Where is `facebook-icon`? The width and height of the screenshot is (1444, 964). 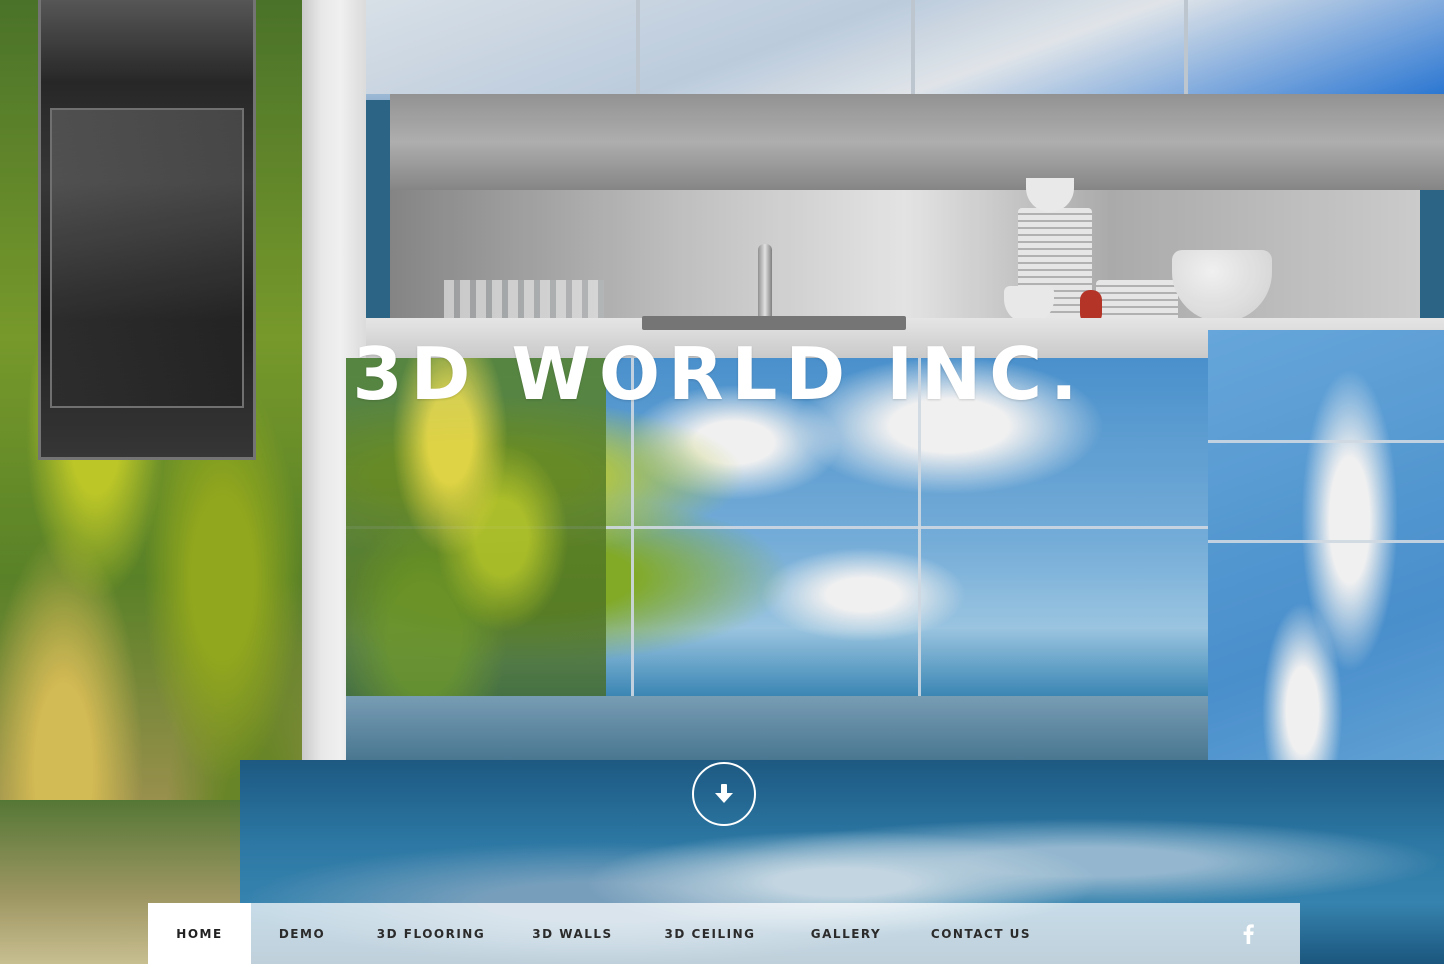
facebook-icon is located at coordinates (1248, 933).